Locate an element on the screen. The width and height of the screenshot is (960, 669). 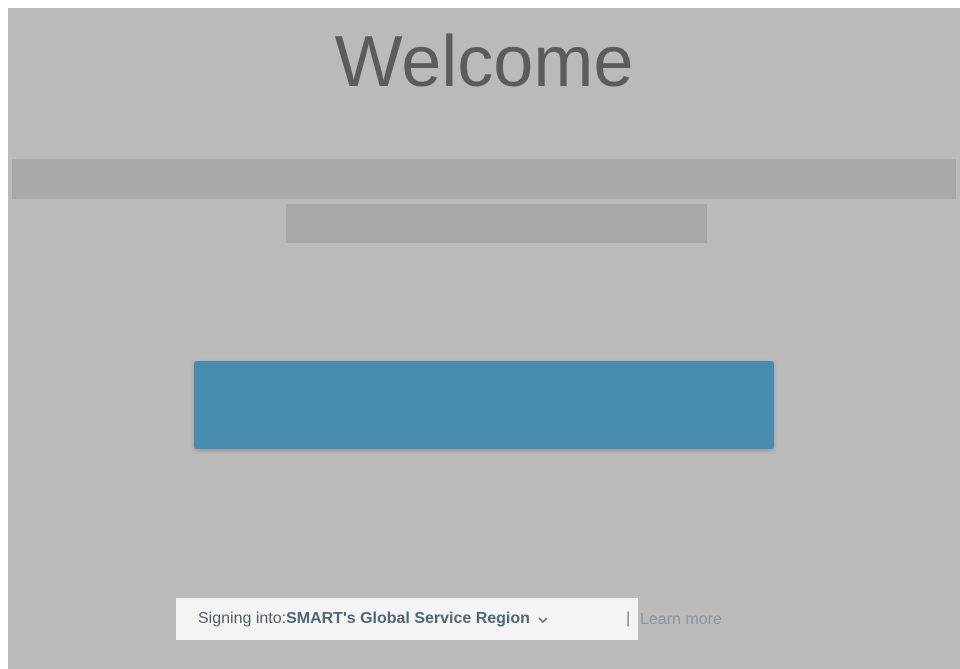
redacted-text-bar-secondary is located at coordinates (496, 223).